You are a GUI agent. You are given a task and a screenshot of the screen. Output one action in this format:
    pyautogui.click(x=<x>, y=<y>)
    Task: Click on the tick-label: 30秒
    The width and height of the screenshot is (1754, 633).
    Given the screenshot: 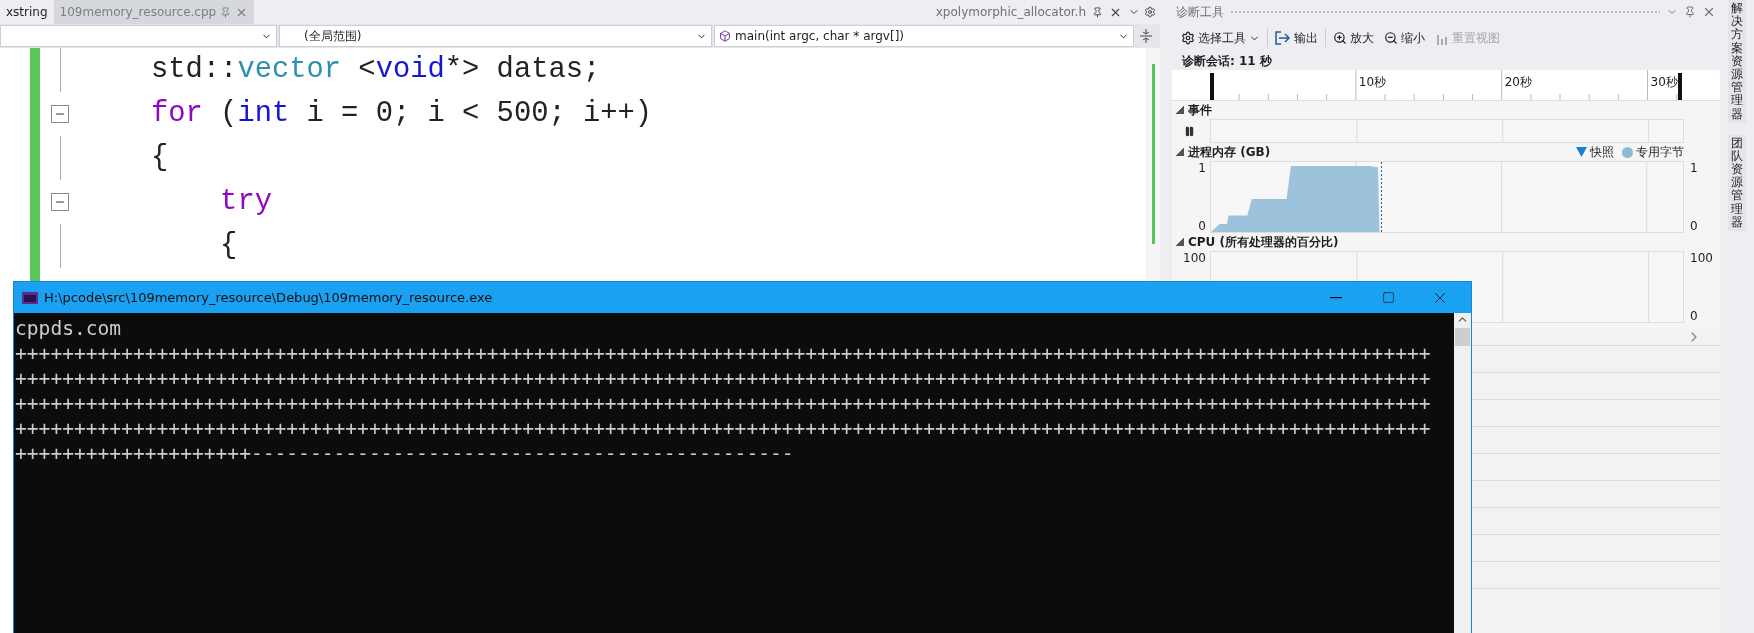 What is the action you would take?
    pyautogui.click(x=1663, y=82)
    